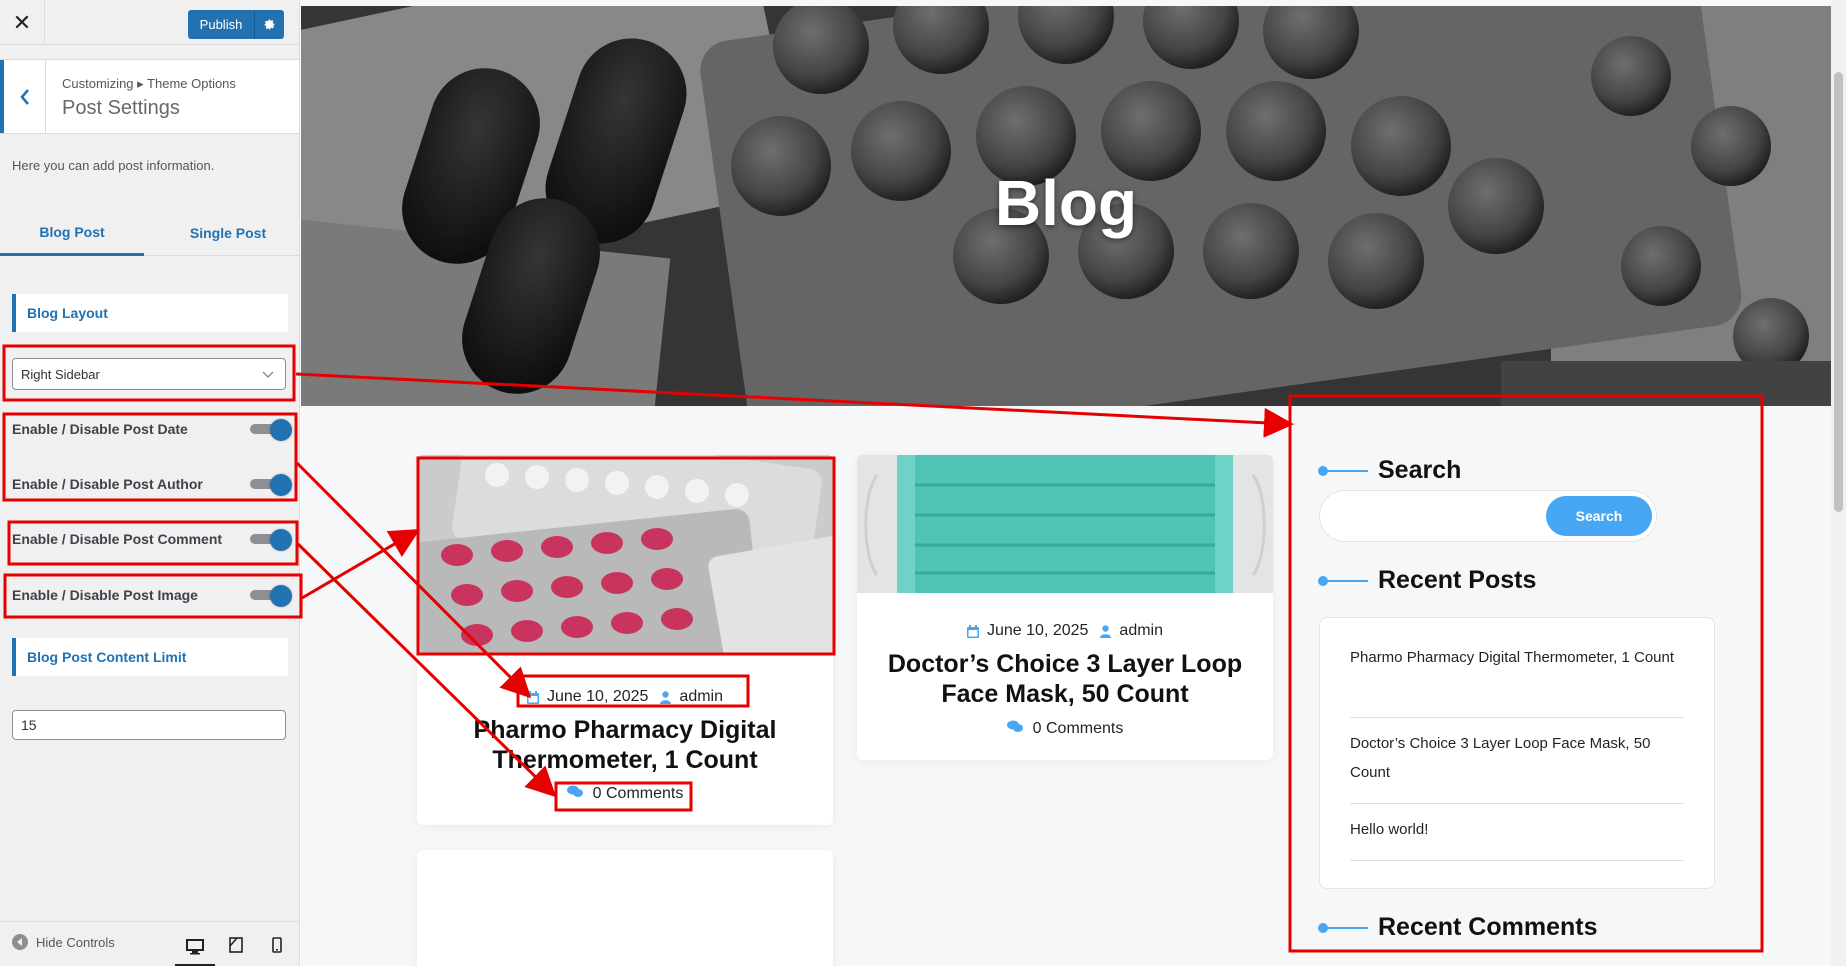 The height and width of the screenshot is (966, 1846). What do you see at coordinates (1389, 470) in the screenshot?
I see `search-widget-title: Search` at bounding box center [1389, 470].